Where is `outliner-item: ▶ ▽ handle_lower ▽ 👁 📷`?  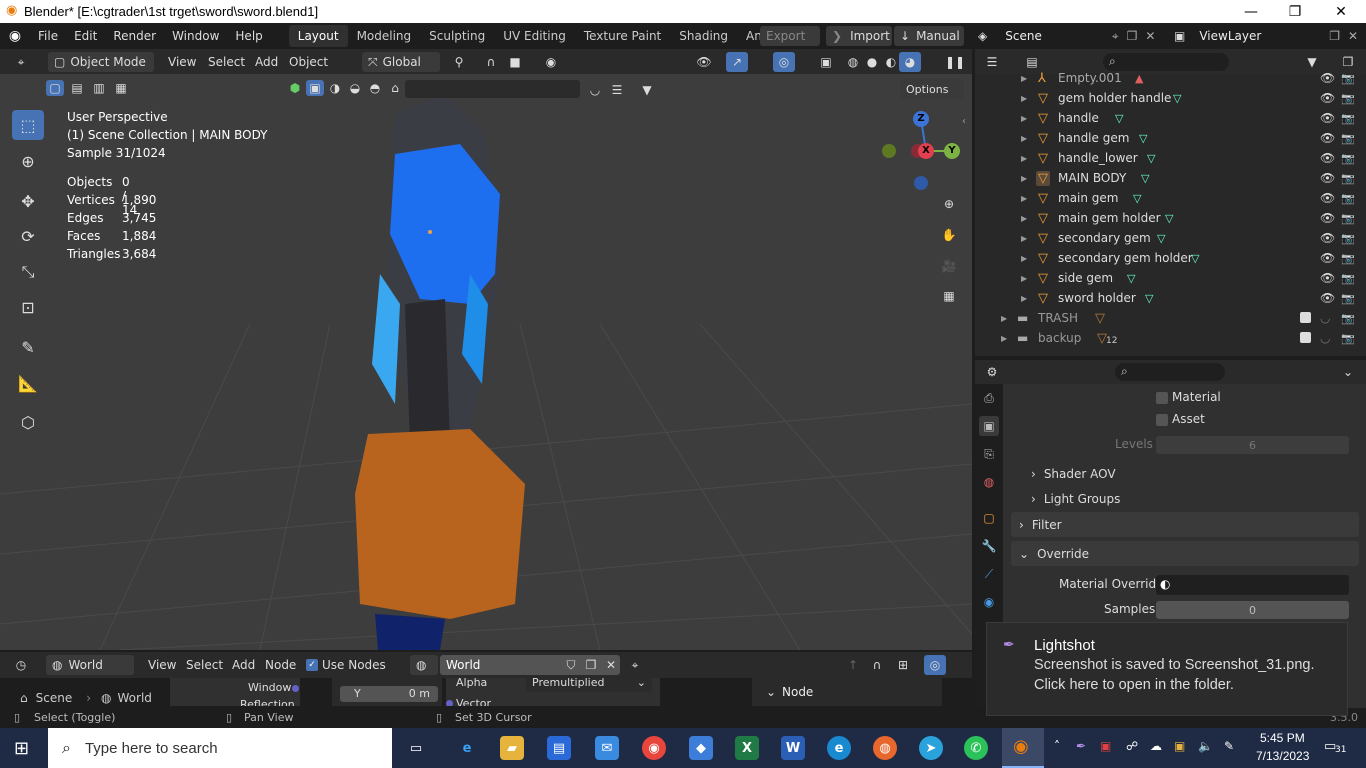
outliner-item: ▶ ▽ handle_lower ▽ 👁 📷 is located at coordinates (1170, 158).